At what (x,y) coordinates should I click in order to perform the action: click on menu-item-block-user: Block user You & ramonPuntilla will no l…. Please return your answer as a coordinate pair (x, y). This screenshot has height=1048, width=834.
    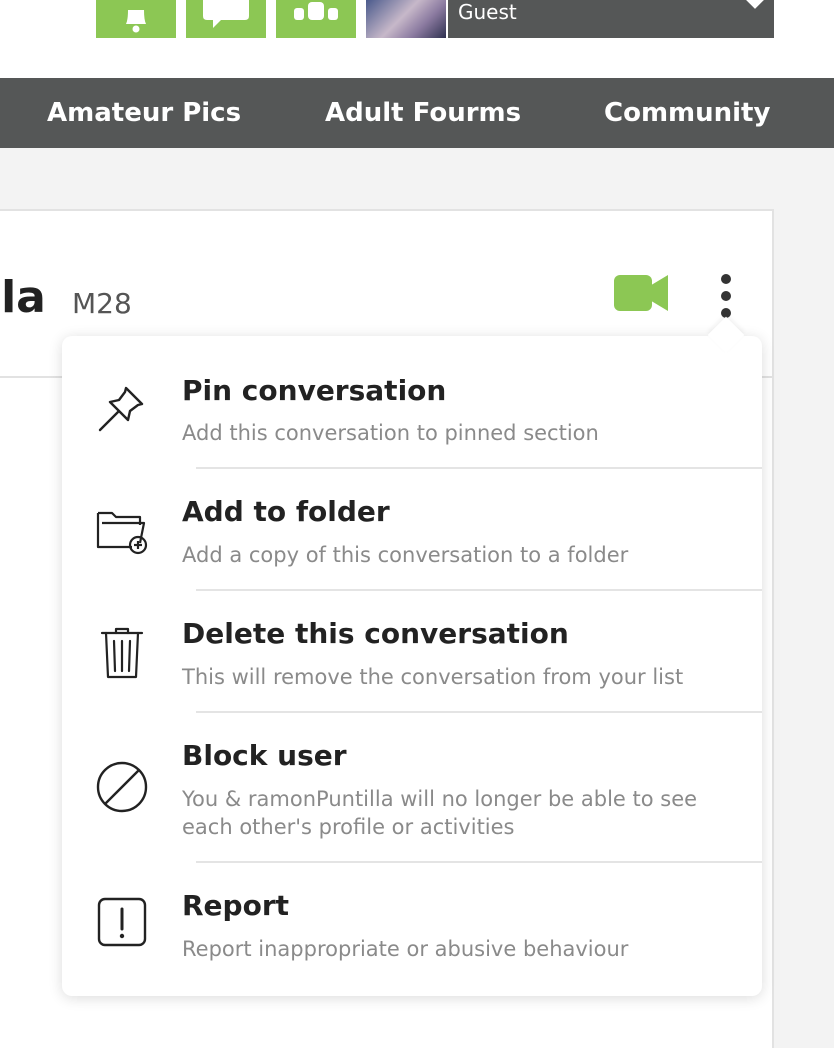
    Looking at the image, I should click on (412, 787).